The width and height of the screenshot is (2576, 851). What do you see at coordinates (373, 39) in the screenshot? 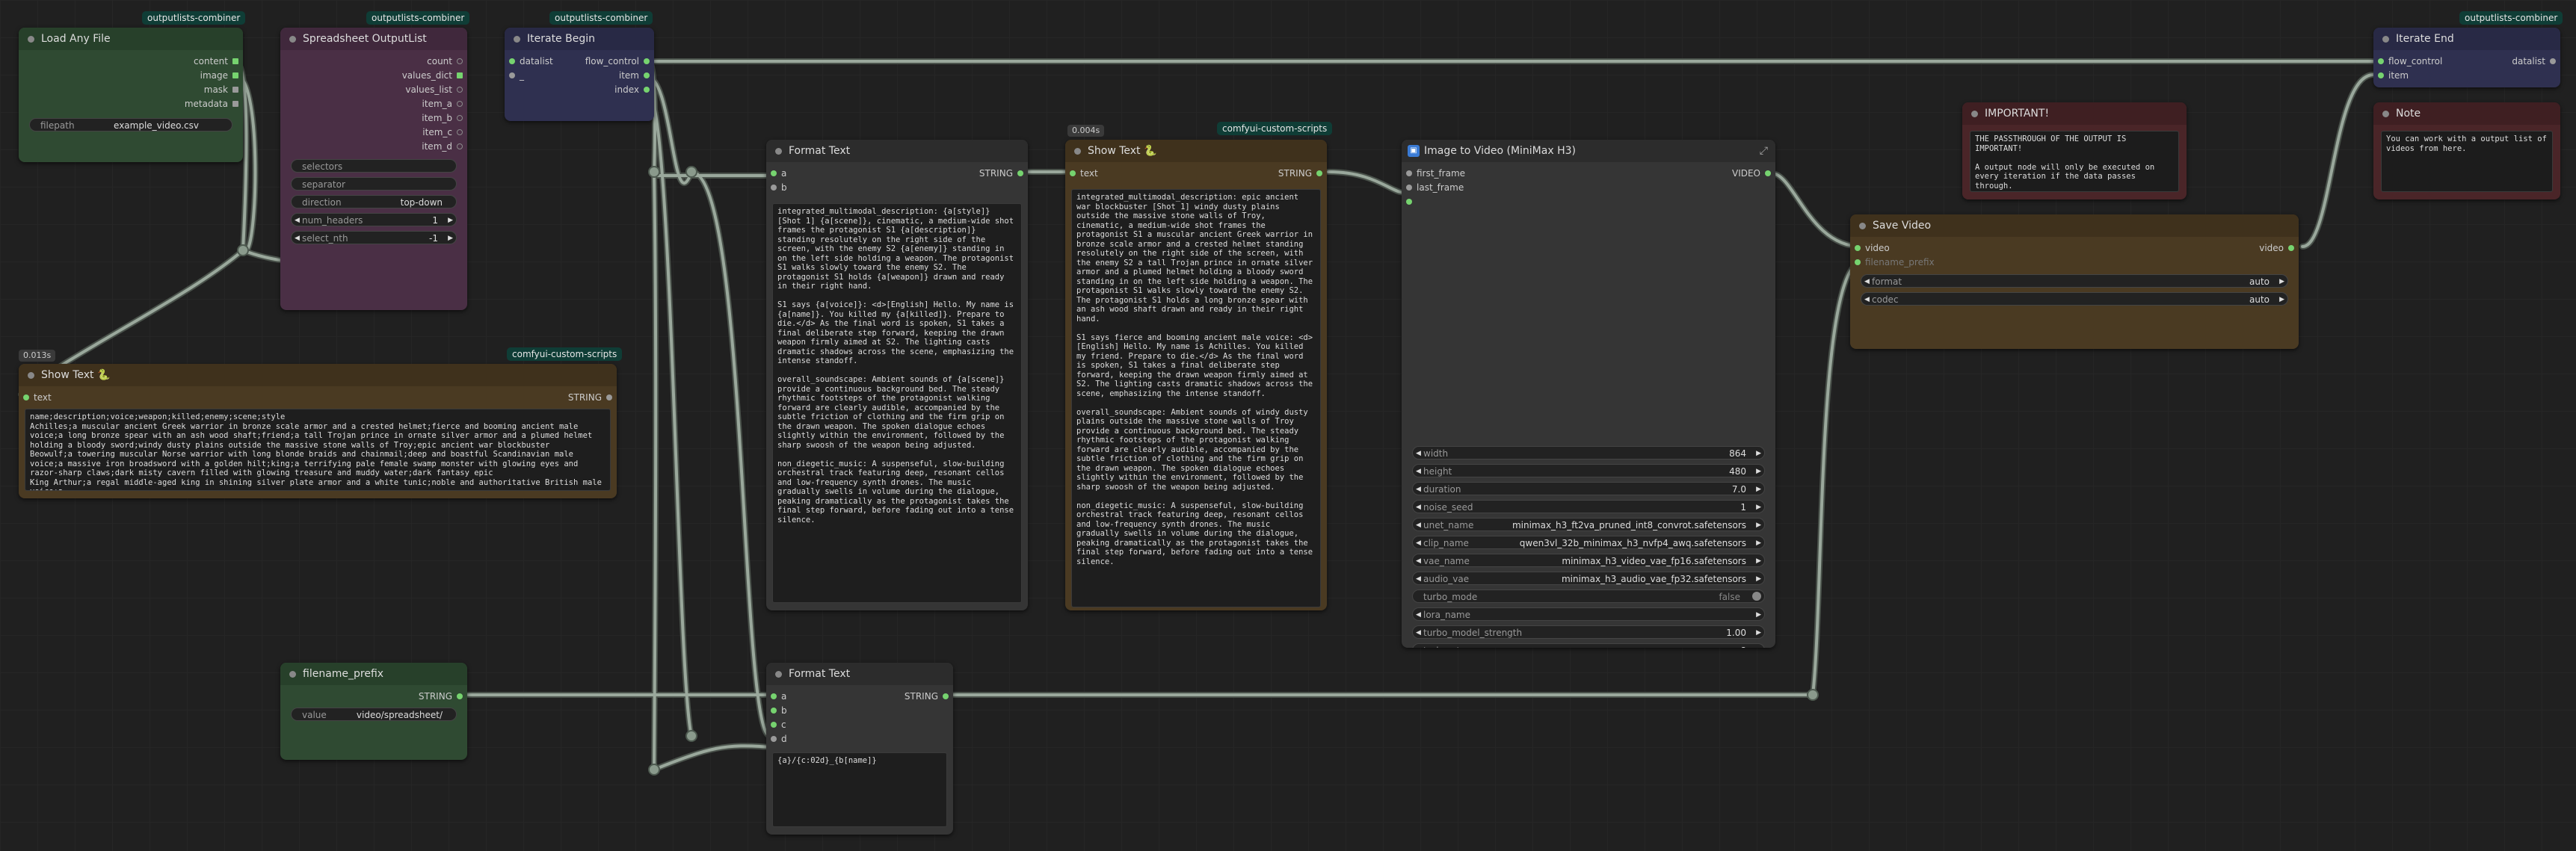
I see `node-title: Spreadsheet OutputList` at bounding box center [373, 39].